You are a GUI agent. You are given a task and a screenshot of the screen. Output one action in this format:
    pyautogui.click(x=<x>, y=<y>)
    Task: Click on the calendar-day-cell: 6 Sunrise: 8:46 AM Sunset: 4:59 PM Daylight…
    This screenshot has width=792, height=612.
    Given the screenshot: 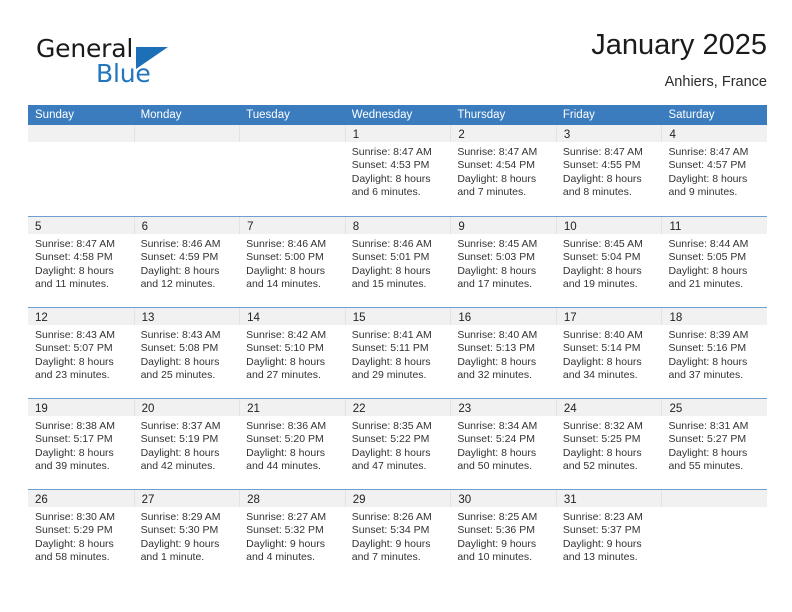 What is the action you would take?
    pyautogui.click(x=186, y=262)
    